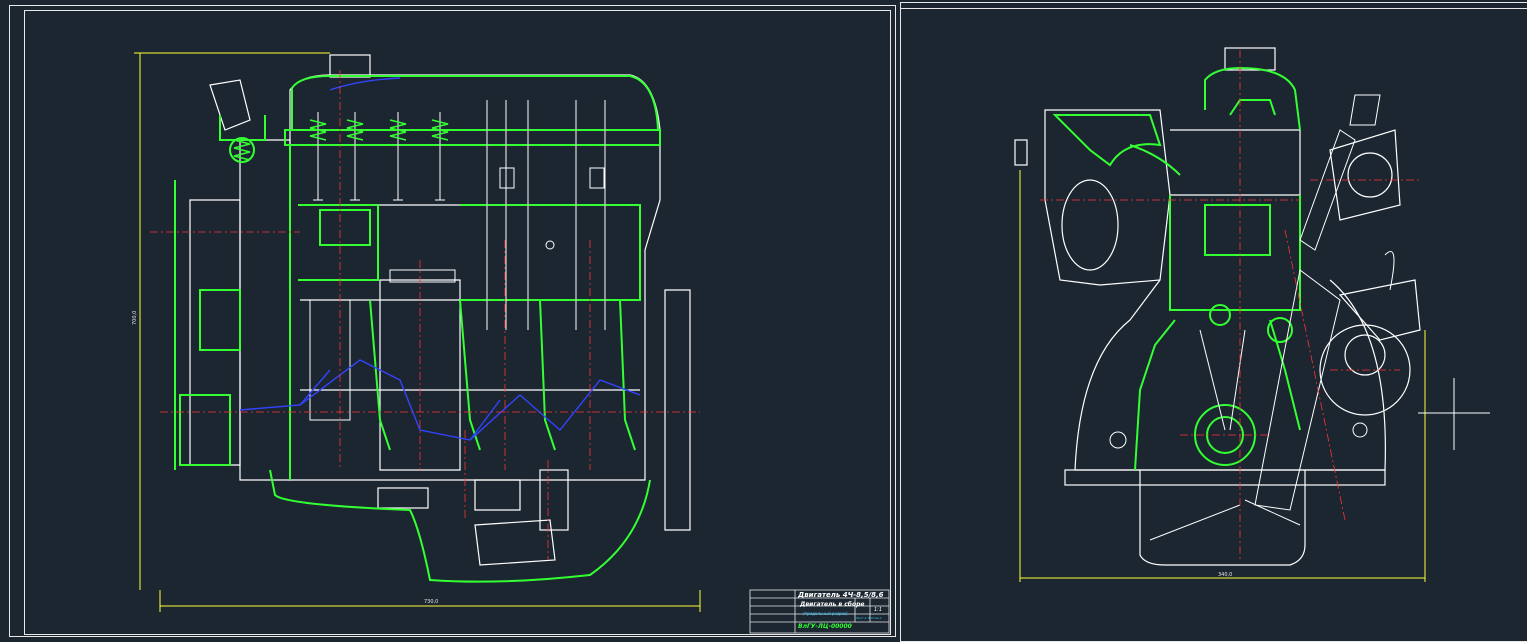 This screenshot has width=1527, height=642. What do you see at coordinates (431, 602) in the screenshot?
I see `left-width-dimension: 730,0` at bounding box center [431, 602].